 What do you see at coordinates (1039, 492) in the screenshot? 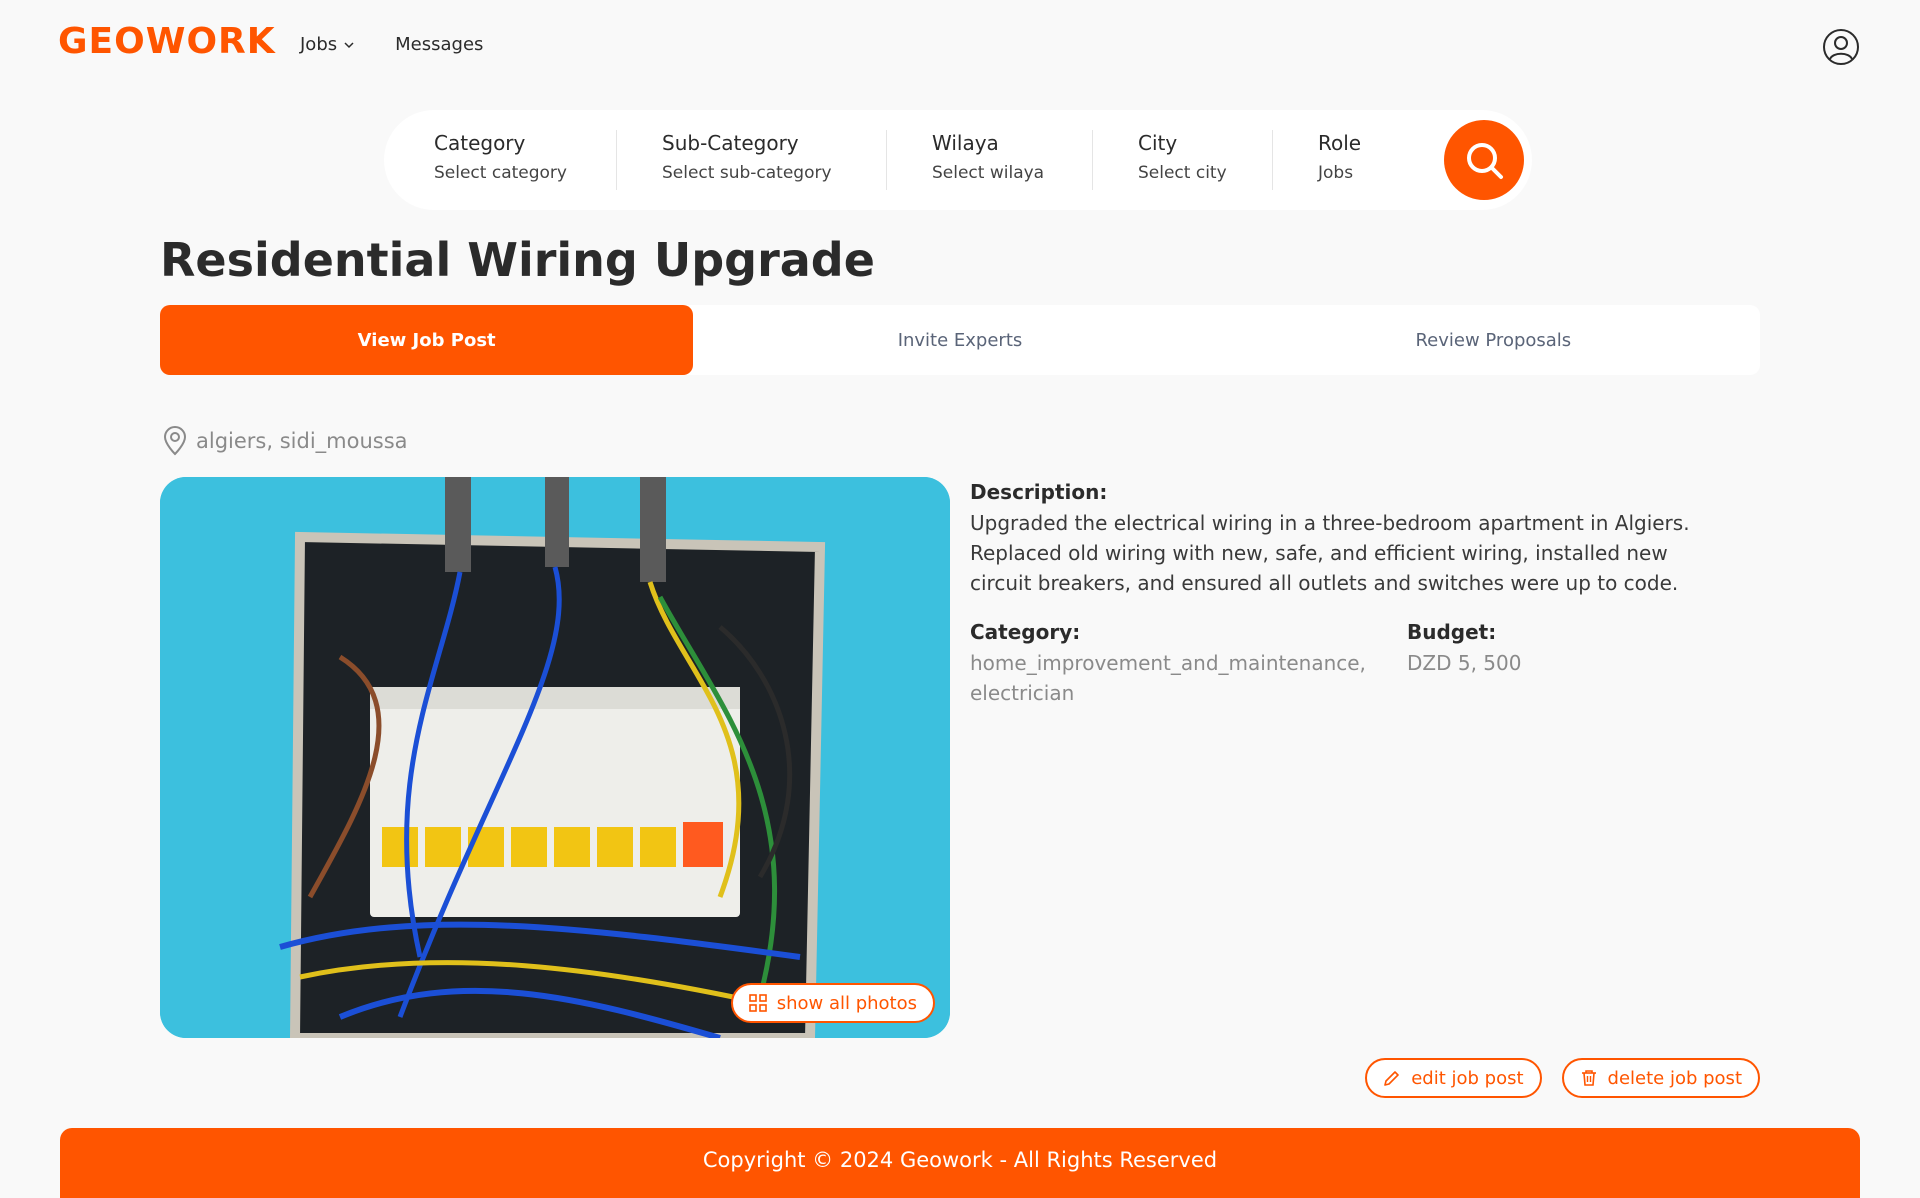
I see `description-label: Description:` at bounding box center [1039, 492].